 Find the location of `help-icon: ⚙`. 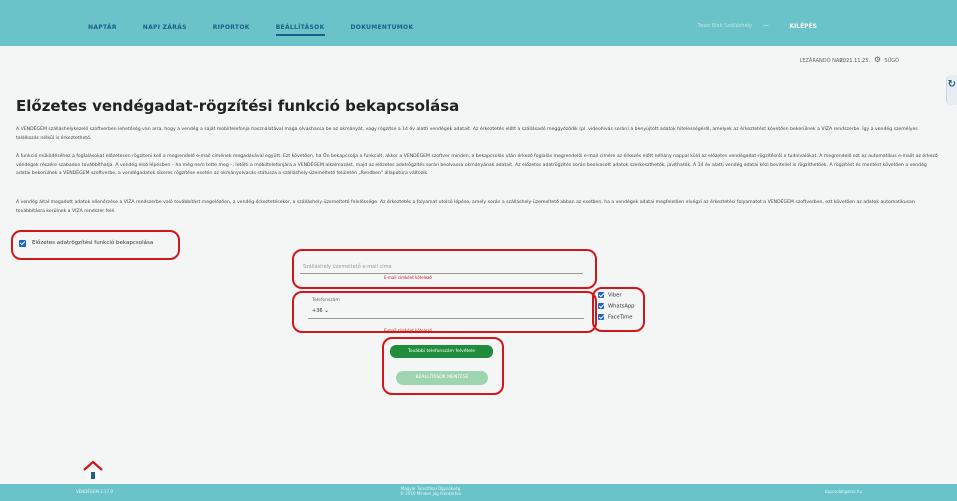

help-icon: ⚙ is located at coordinates (877, 59).